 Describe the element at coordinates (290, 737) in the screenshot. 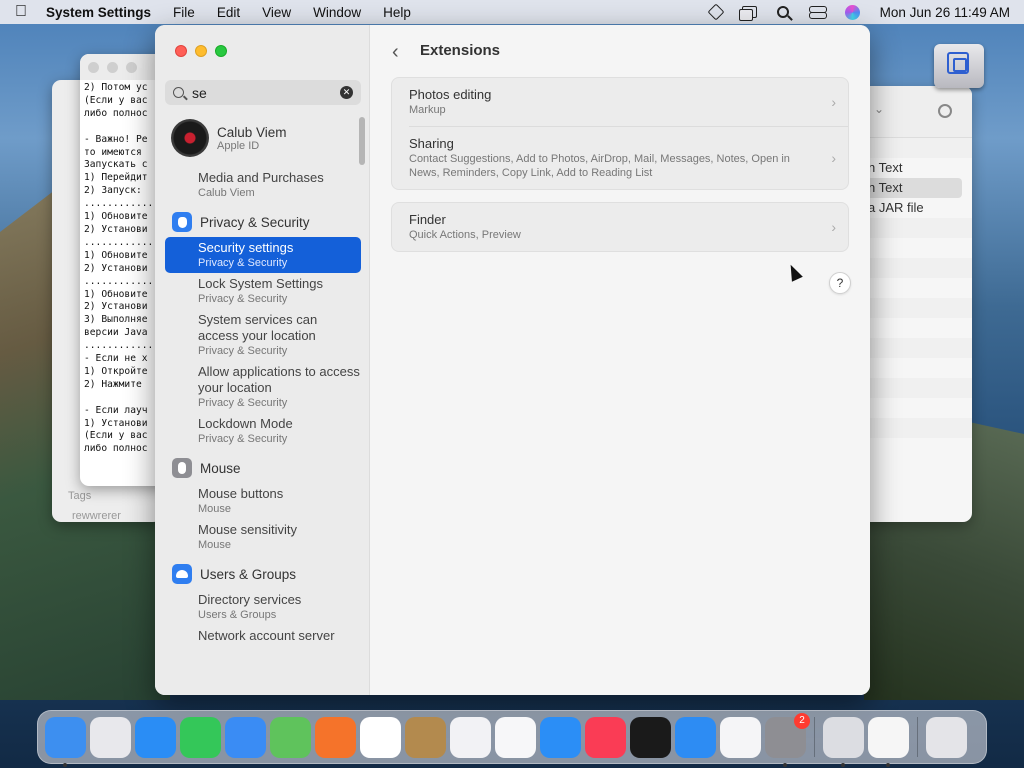

I see `maps-app` at that location.